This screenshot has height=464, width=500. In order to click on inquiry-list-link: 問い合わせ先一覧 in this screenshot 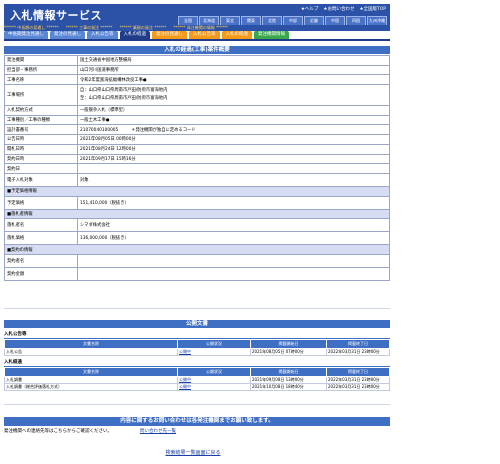, I will do `click(158, 431)`.